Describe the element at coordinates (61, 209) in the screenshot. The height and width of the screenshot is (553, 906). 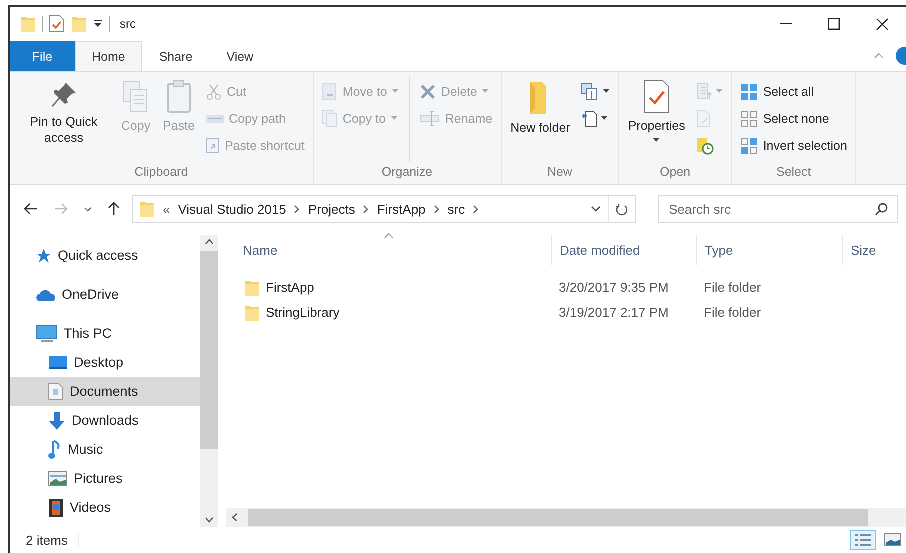
I see `forward-arrow-icon` at that location.